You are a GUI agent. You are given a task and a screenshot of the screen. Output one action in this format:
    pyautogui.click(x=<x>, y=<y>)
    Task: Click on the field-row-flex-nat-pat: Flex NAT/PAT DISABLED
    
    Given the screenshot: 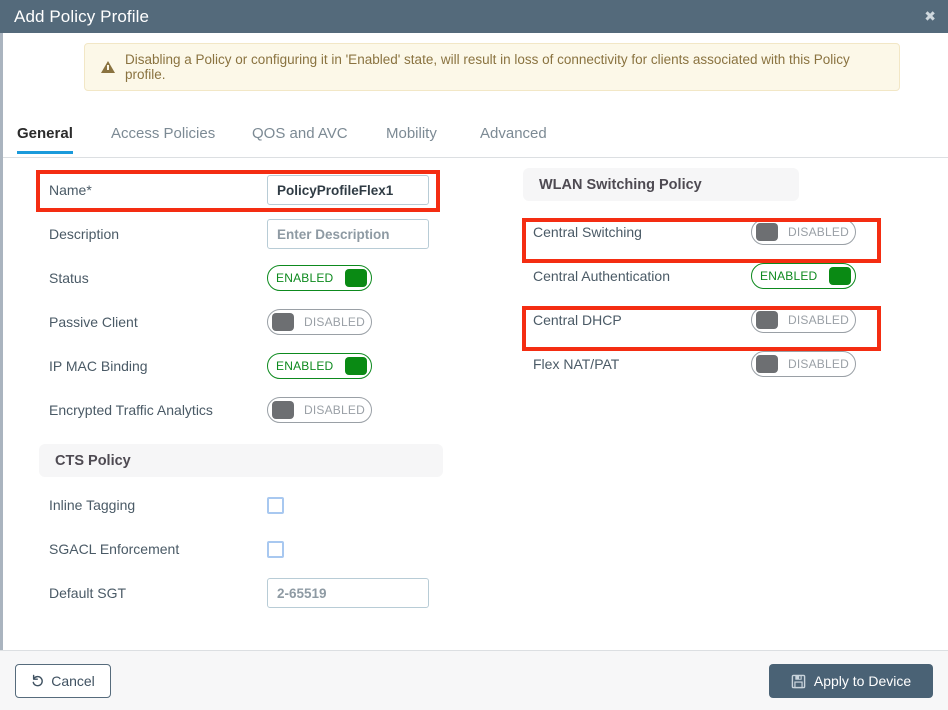 What is the action you would take?
    pyautogui.click(x=712, y=364)
    